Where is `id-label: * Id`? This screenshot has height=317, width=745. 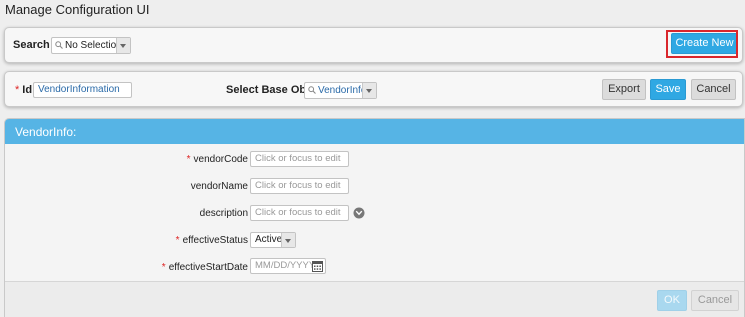 id-label: * Id is located at coordinates (24, 90).